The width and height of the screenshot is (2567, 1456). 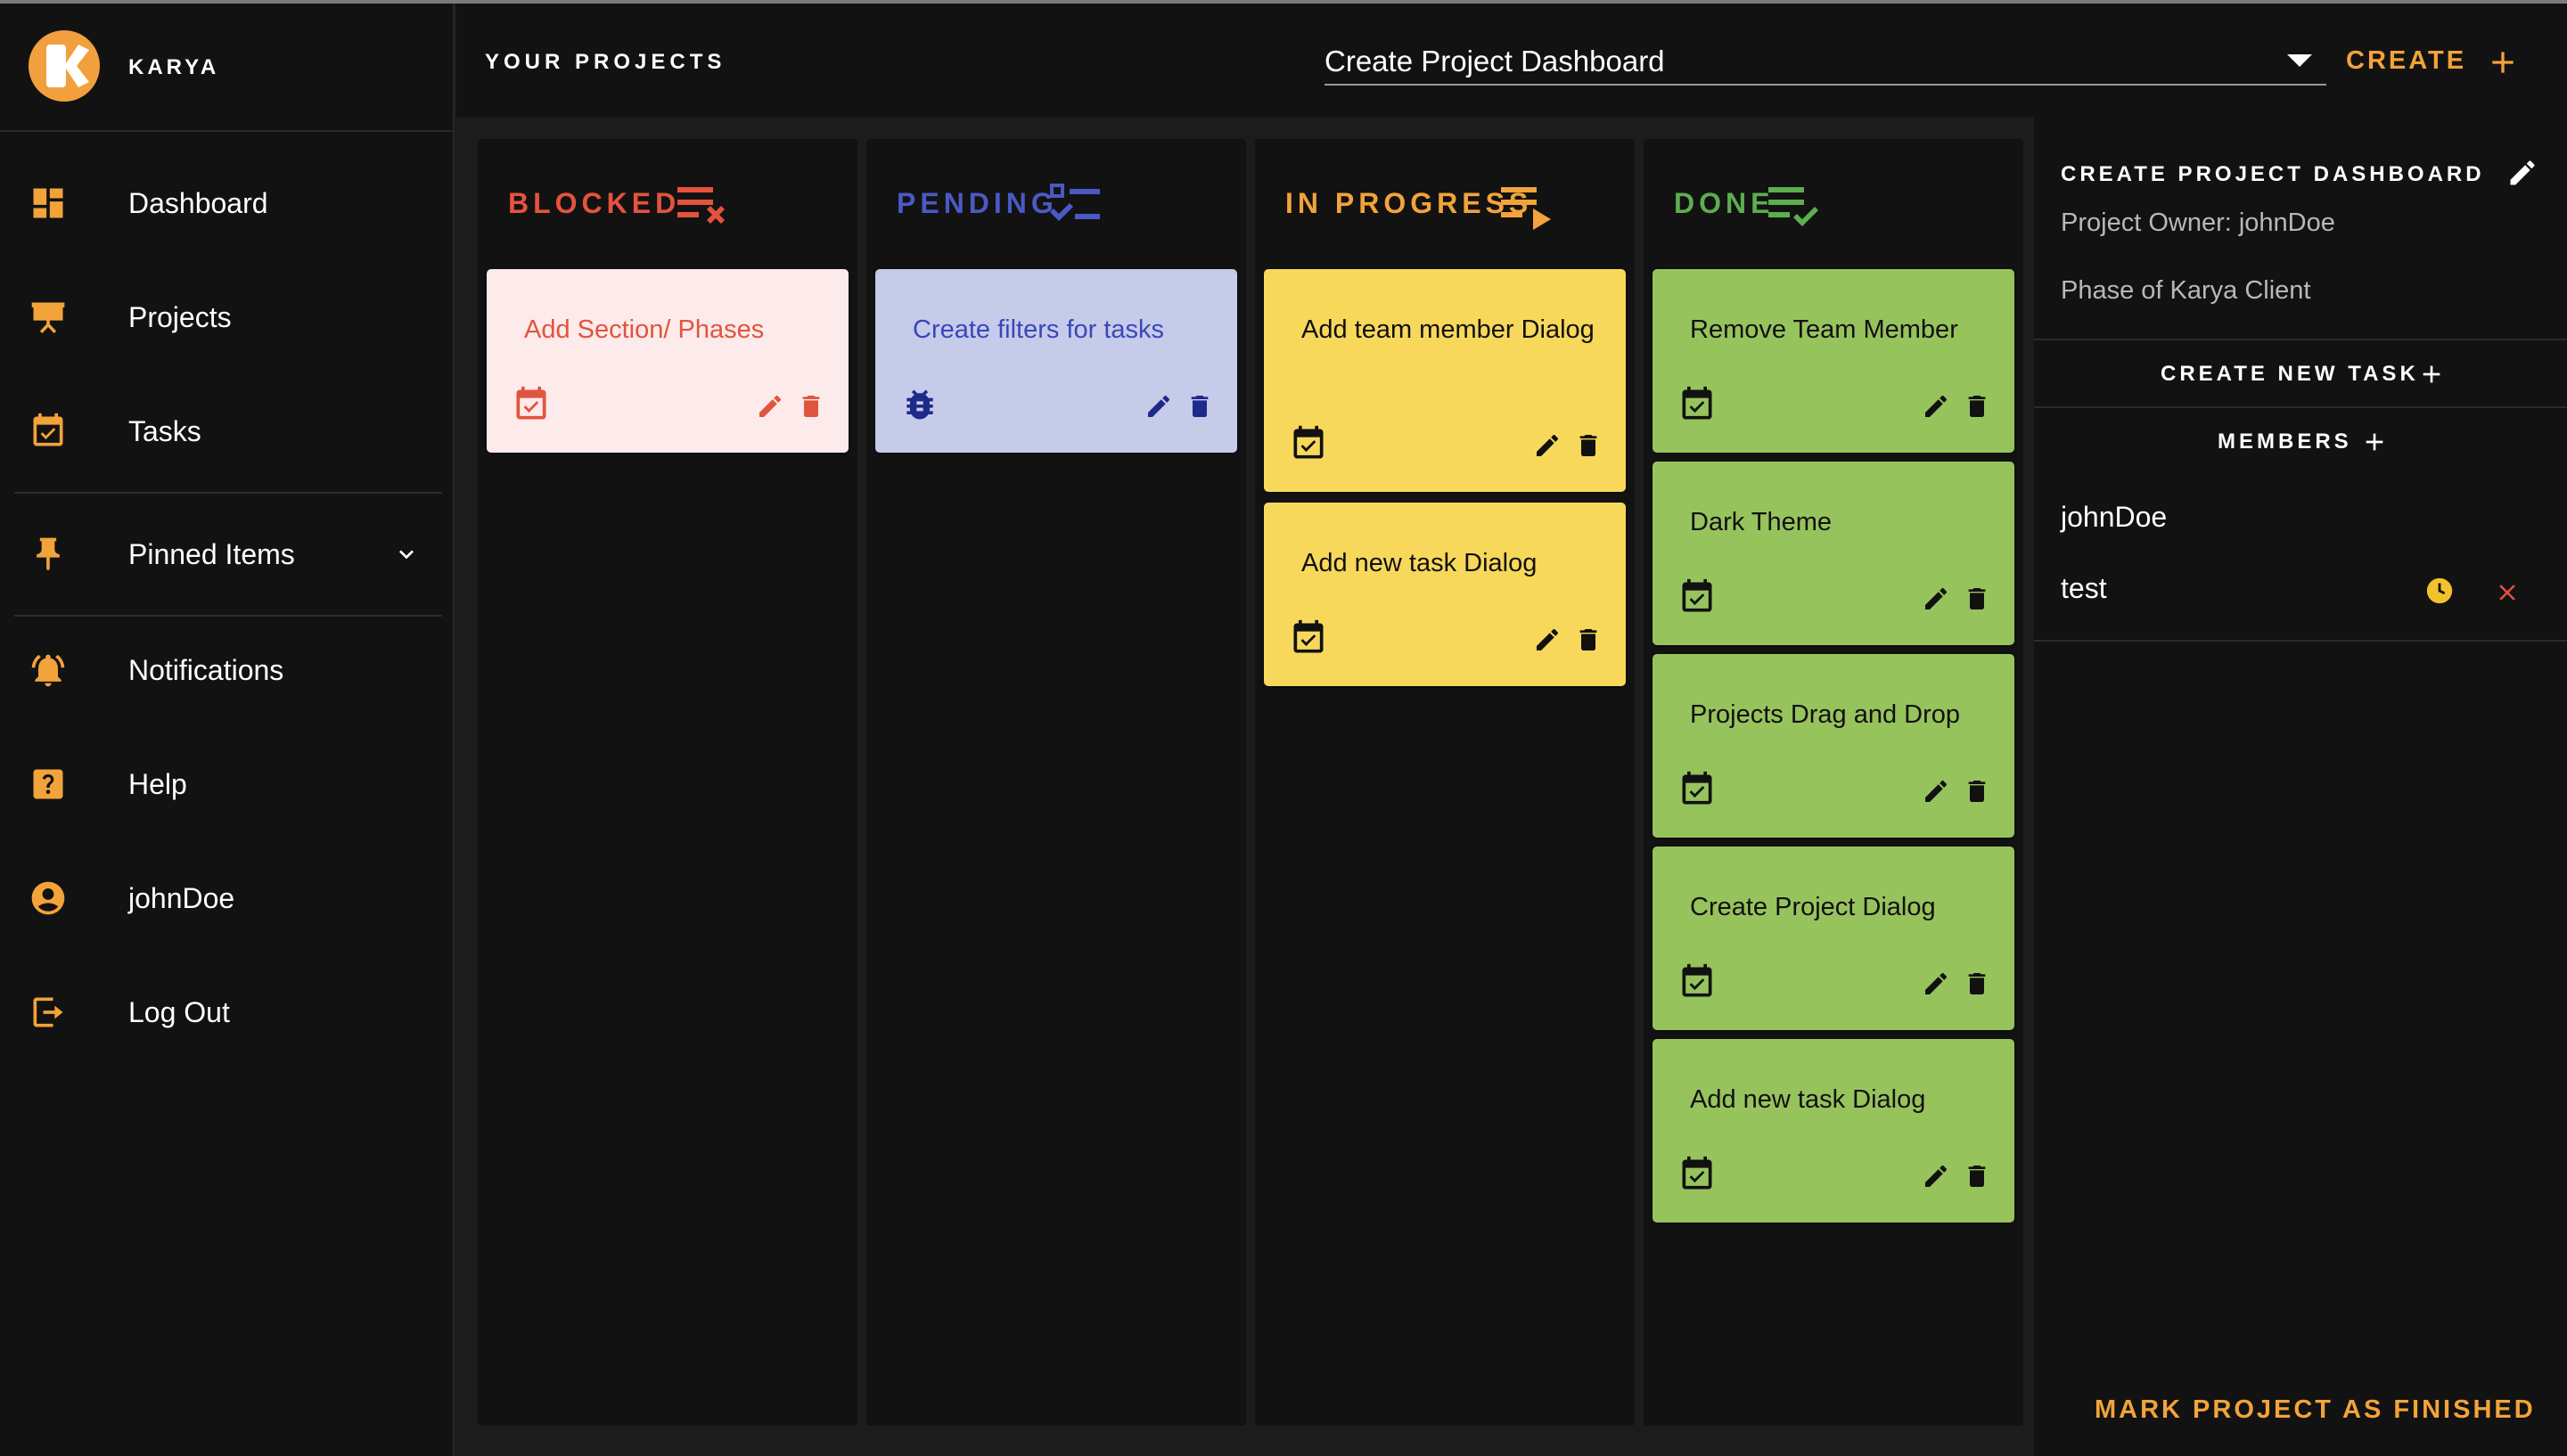 I want to click on task-title: Add Section/ Phases, so click(x=644, y=329).